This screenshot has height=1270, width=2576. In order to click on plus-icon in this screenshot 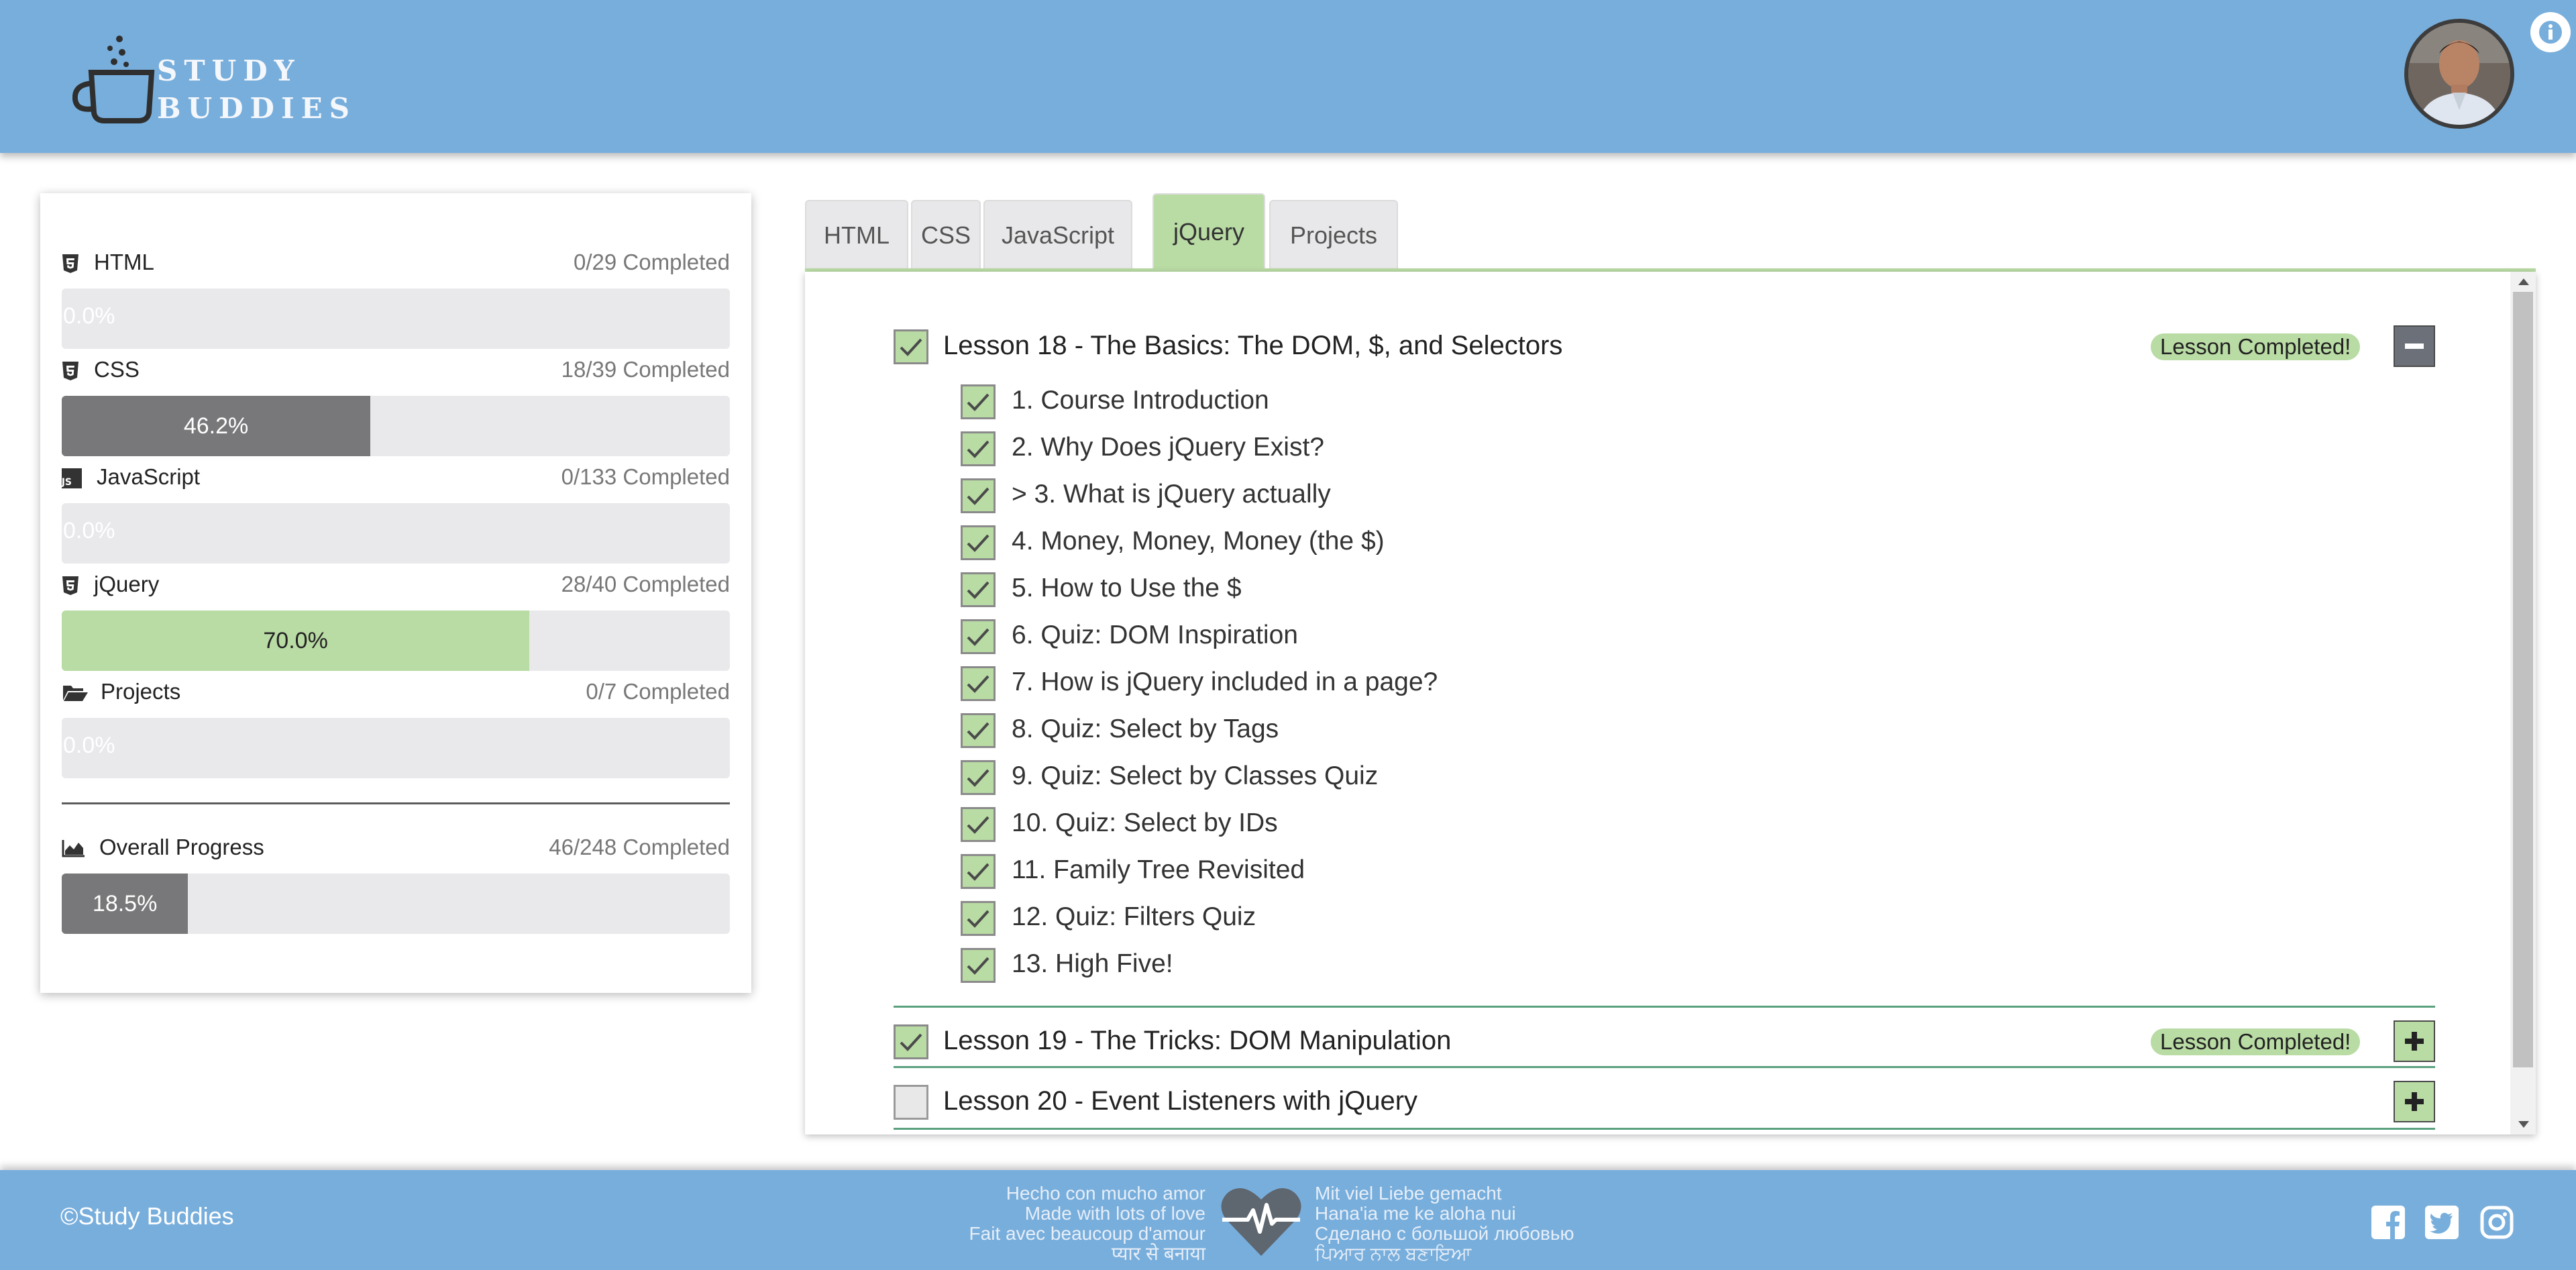, I will do `click(2414, 1101)`.